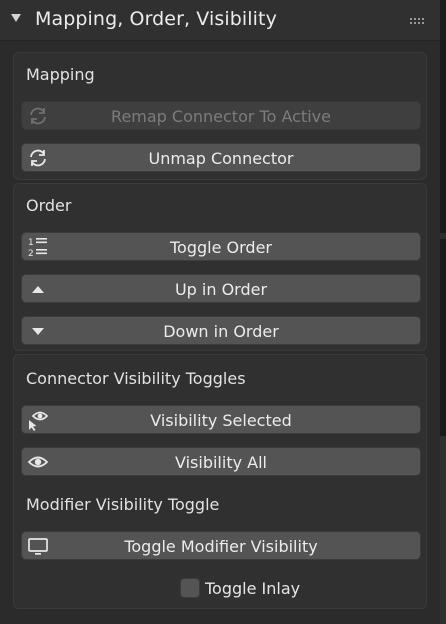  What do you see at coordinates (443, 530) in the screenshot?
I see `scrollbar-thumb` at bounding box center [443, 530].